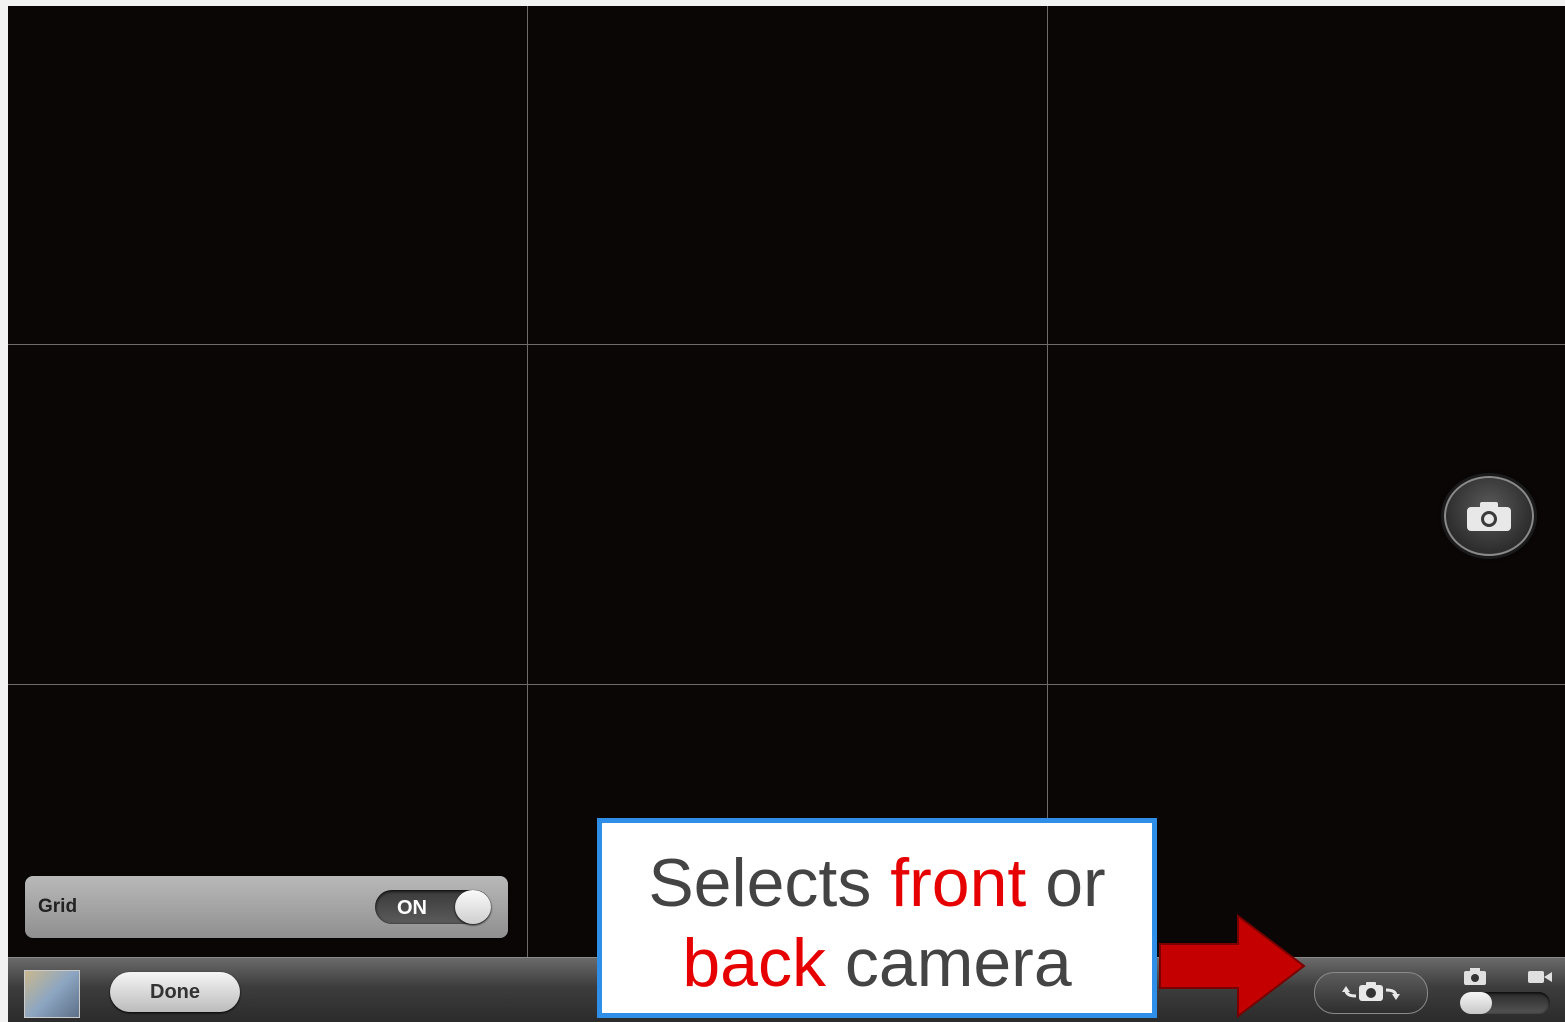 The width and height of the screenshot is (1565, 1022). I want to click on annotation-callout: Selects front or back camera, so click(877, 918).